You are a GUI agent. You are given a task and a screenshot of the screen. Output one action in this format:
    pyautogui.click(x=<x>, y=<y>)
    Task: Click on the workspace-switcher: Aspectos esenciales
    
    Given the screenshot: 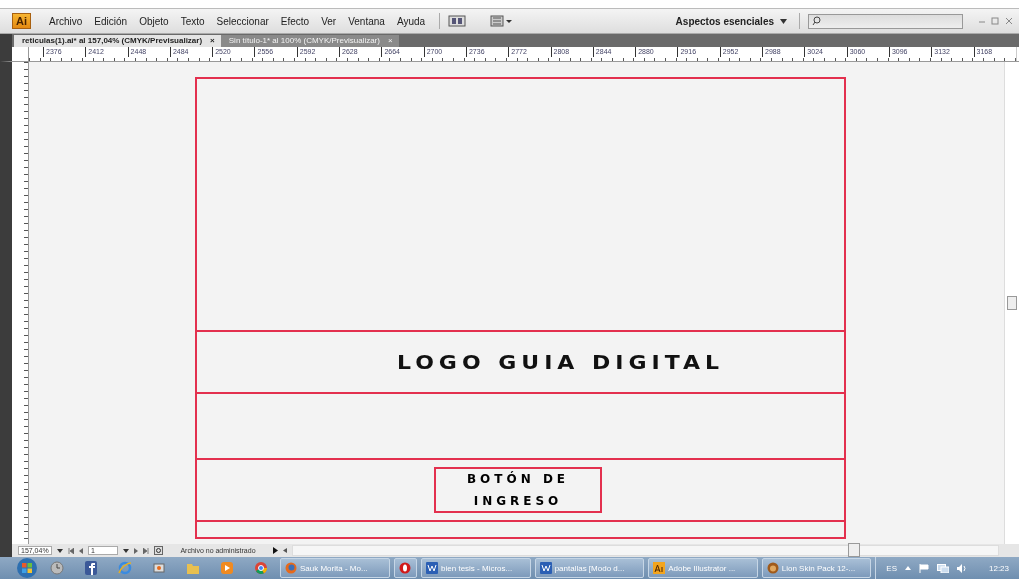 What is the action you would take?
    pyautogui.click(x=731, y=21)
    